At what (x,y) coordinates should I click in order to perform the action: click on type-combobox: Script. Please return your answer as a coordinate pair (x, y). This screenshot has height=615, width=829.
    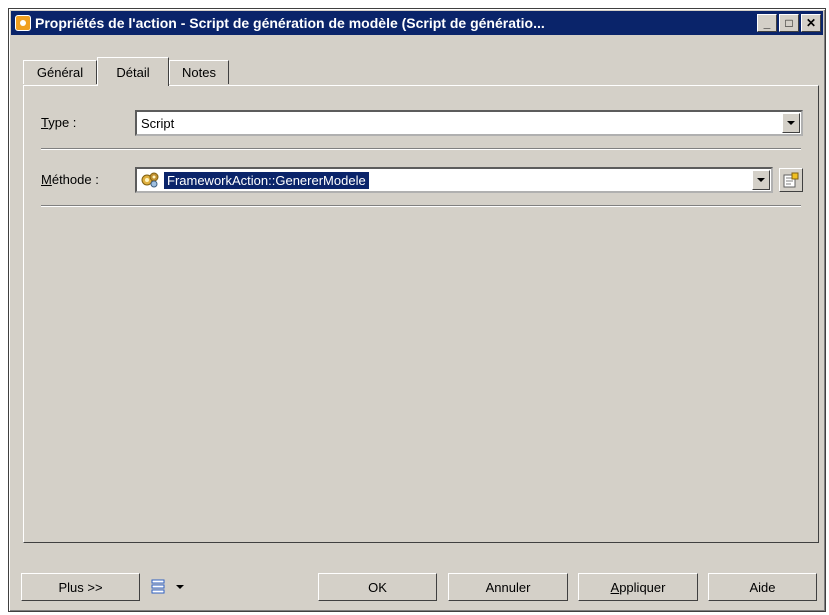
    Looking at the image, I should click on (469, 123).